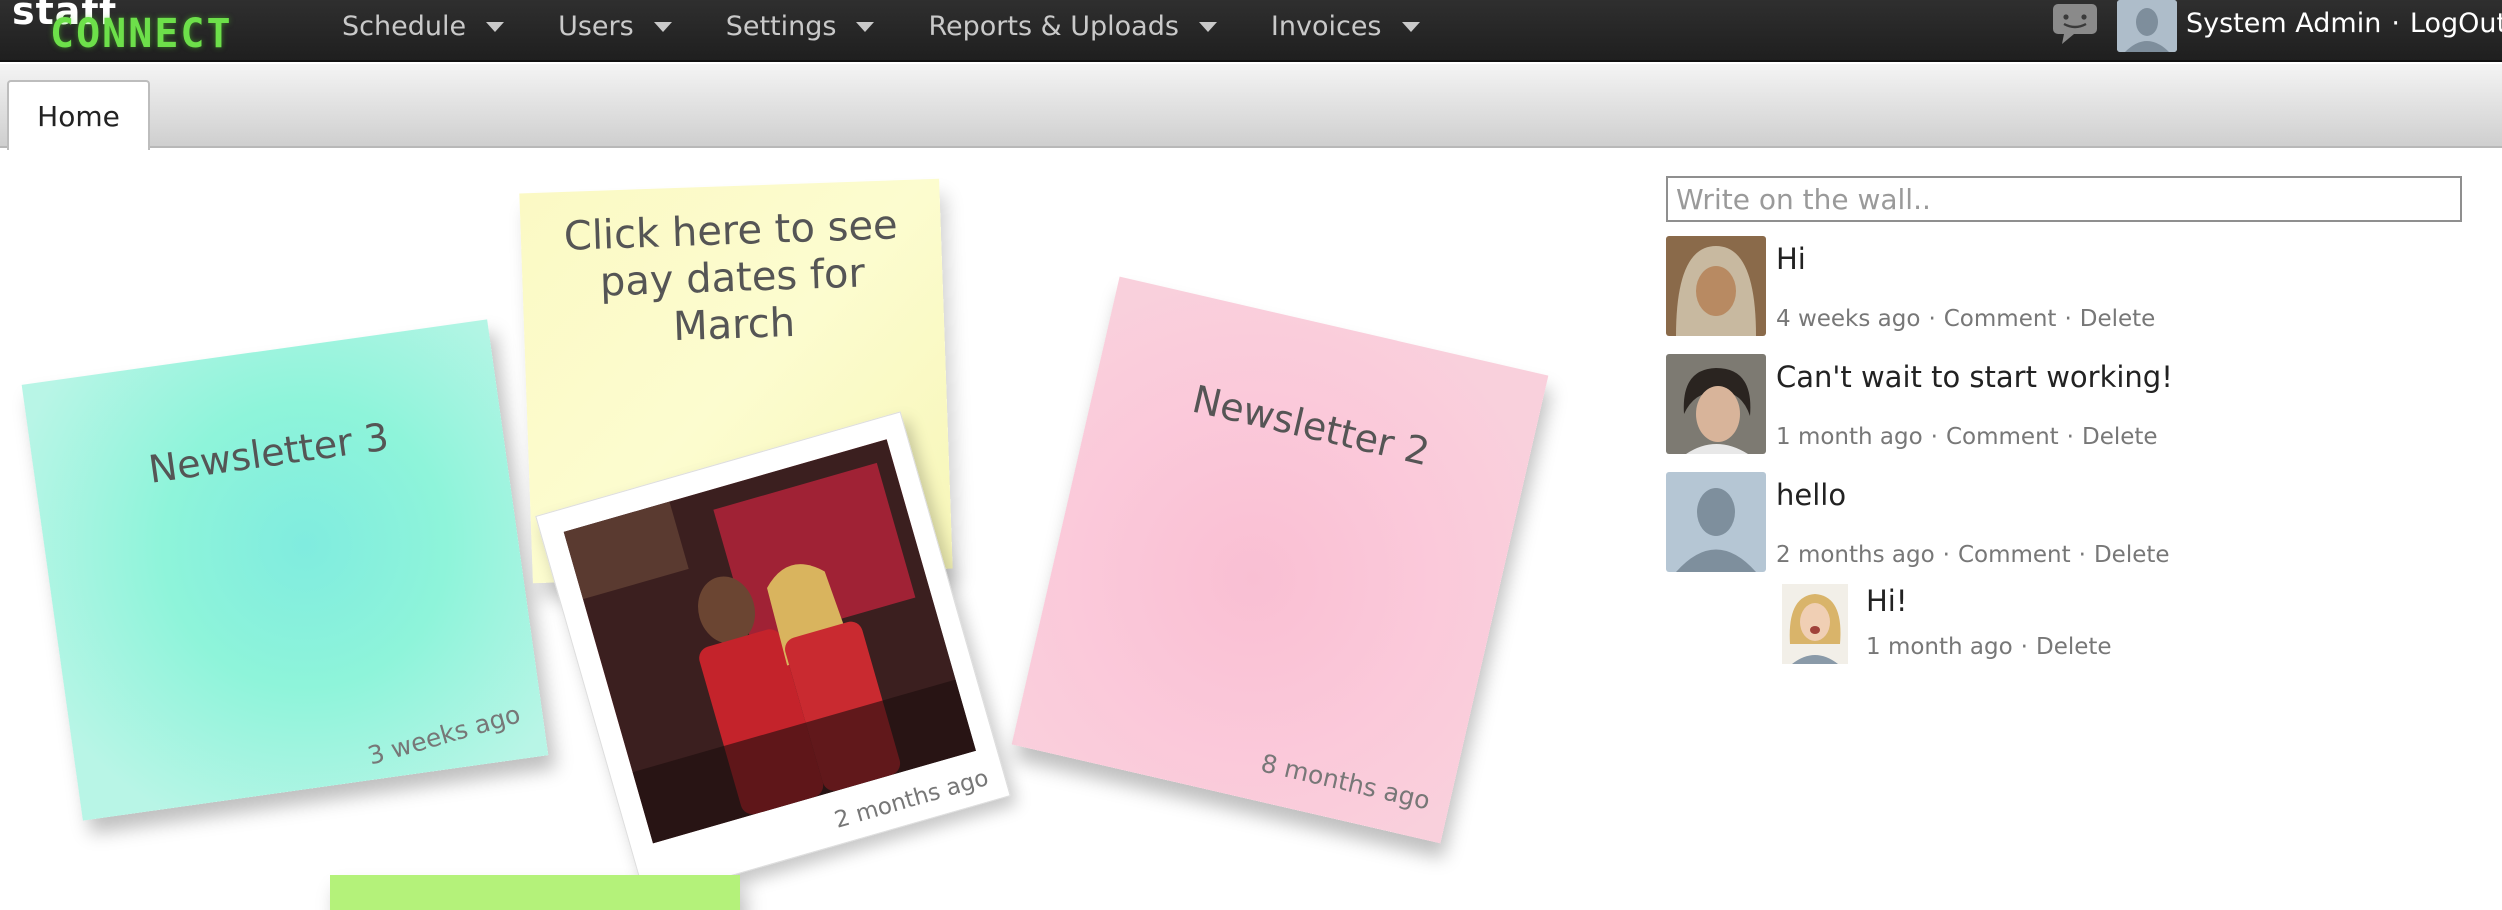 The width and height of the screenshot is (2502, 910). What do you see at coordinates (535, 892) in the screenshot?
I see `sticky-note-green` at bounding box center [535, 892].